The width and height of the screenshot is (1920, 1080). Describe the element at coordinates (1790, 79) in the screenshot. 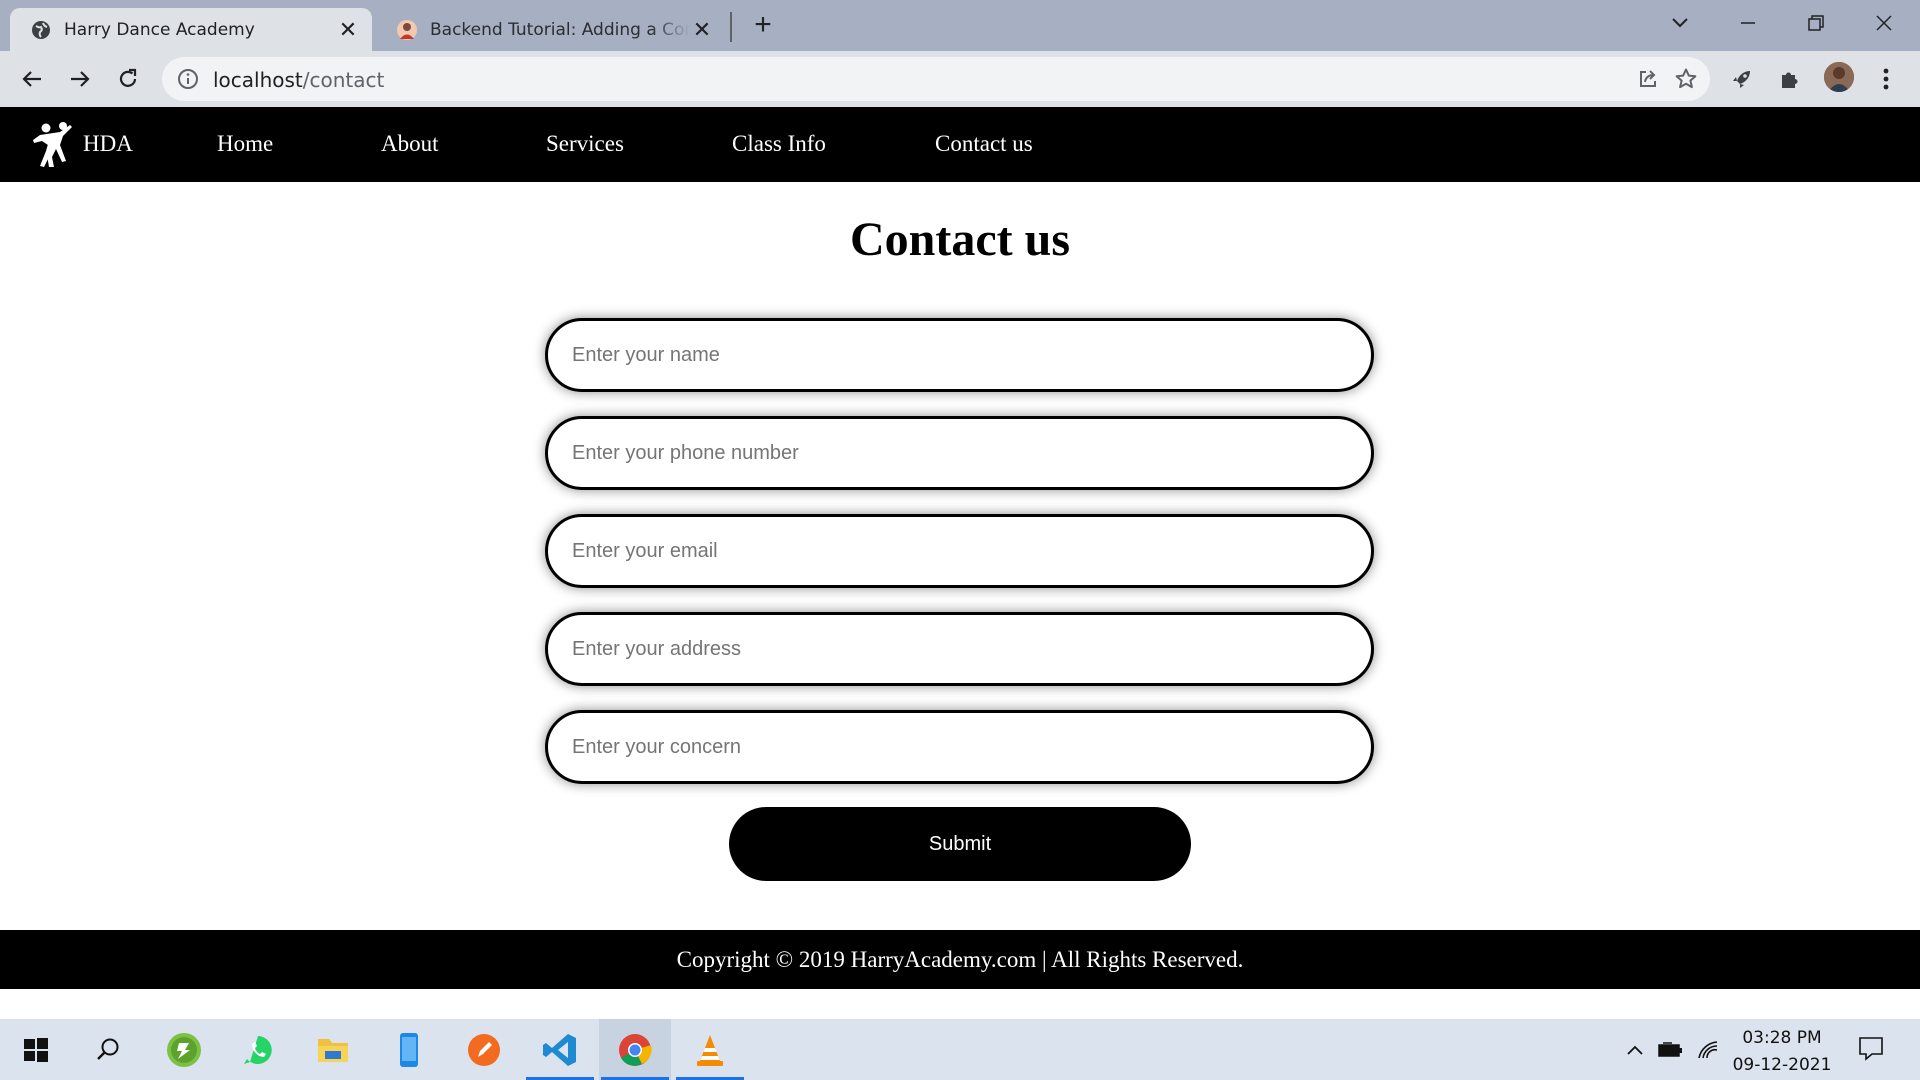

I see `extensions-puzzle-icon` at that location.